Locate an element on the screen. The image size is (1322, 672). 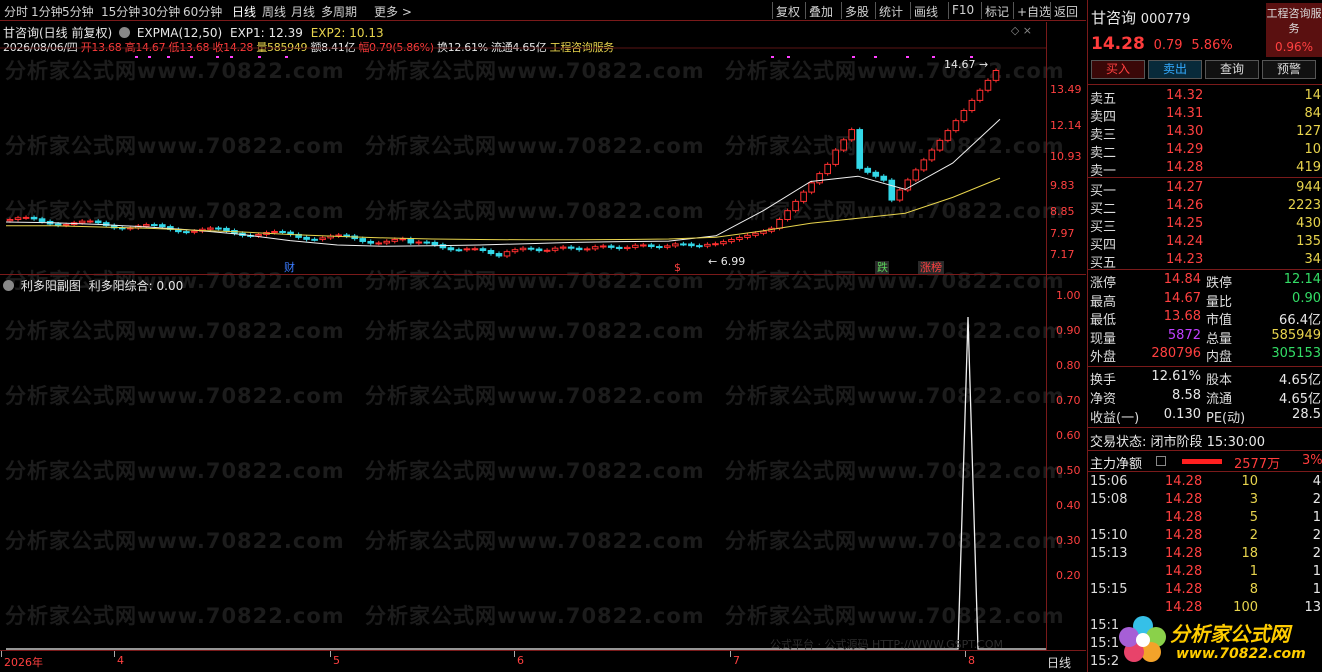
ask-label: 卖二 is located at coordinates (1103, 153).